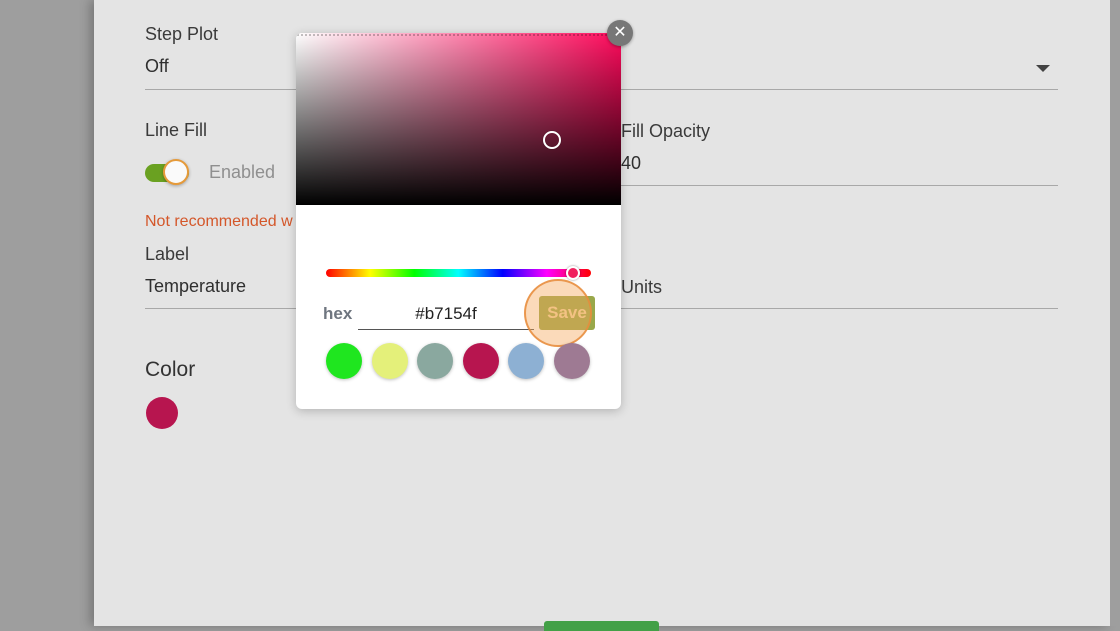  Describe the element at coordinates (446, 314) in the screenshot. I see `hex-input` at that location.